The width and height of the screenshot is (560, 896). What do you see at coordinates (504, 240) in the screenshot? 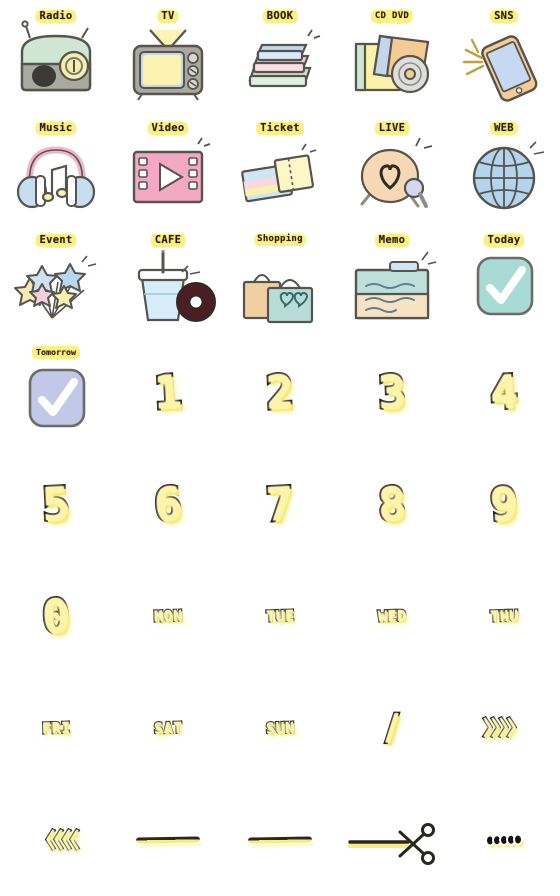
I see `today-label: Today` at bounding box center [504, 240].